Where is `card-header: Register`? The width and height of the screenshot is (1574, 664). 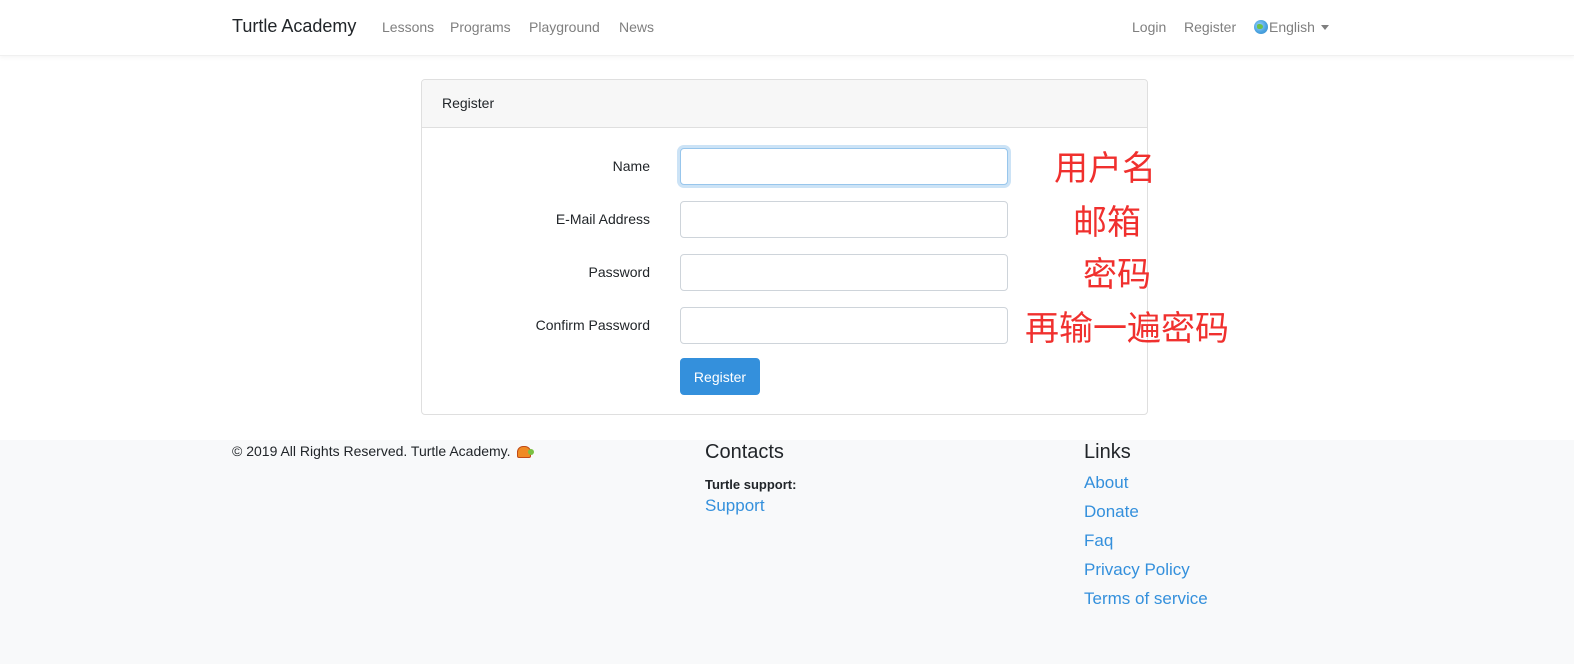
card-header: Register is located at coordinates (784, 104).